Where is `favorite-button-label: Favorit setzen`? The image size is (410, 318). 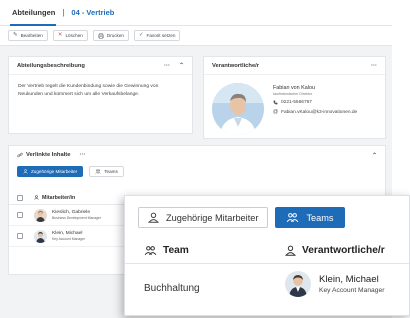 favorite-button-label: Favorit setzen is located at coordinates (161, 35).